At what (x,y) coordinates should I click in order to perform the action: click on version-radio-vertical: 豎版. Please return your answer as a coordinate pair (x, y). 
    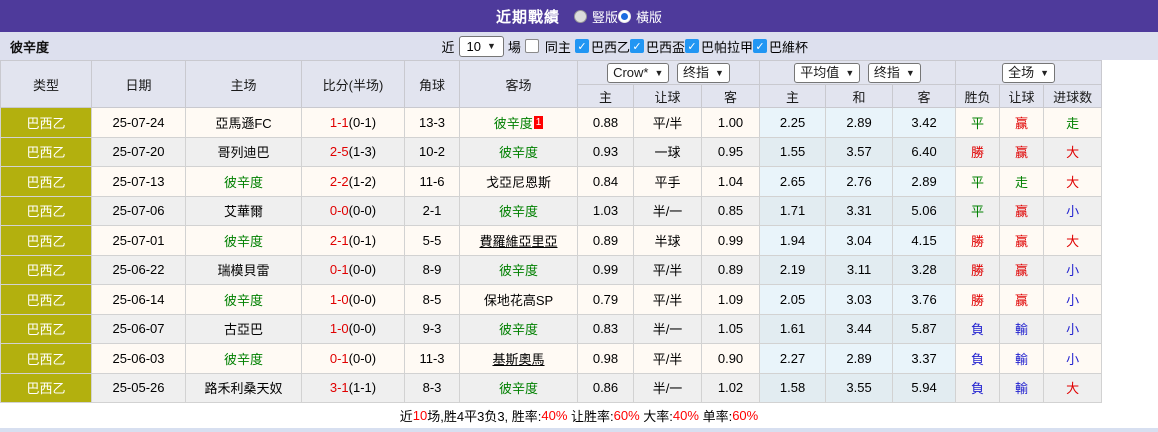
    Looking at the image, I should click on (595, 16).